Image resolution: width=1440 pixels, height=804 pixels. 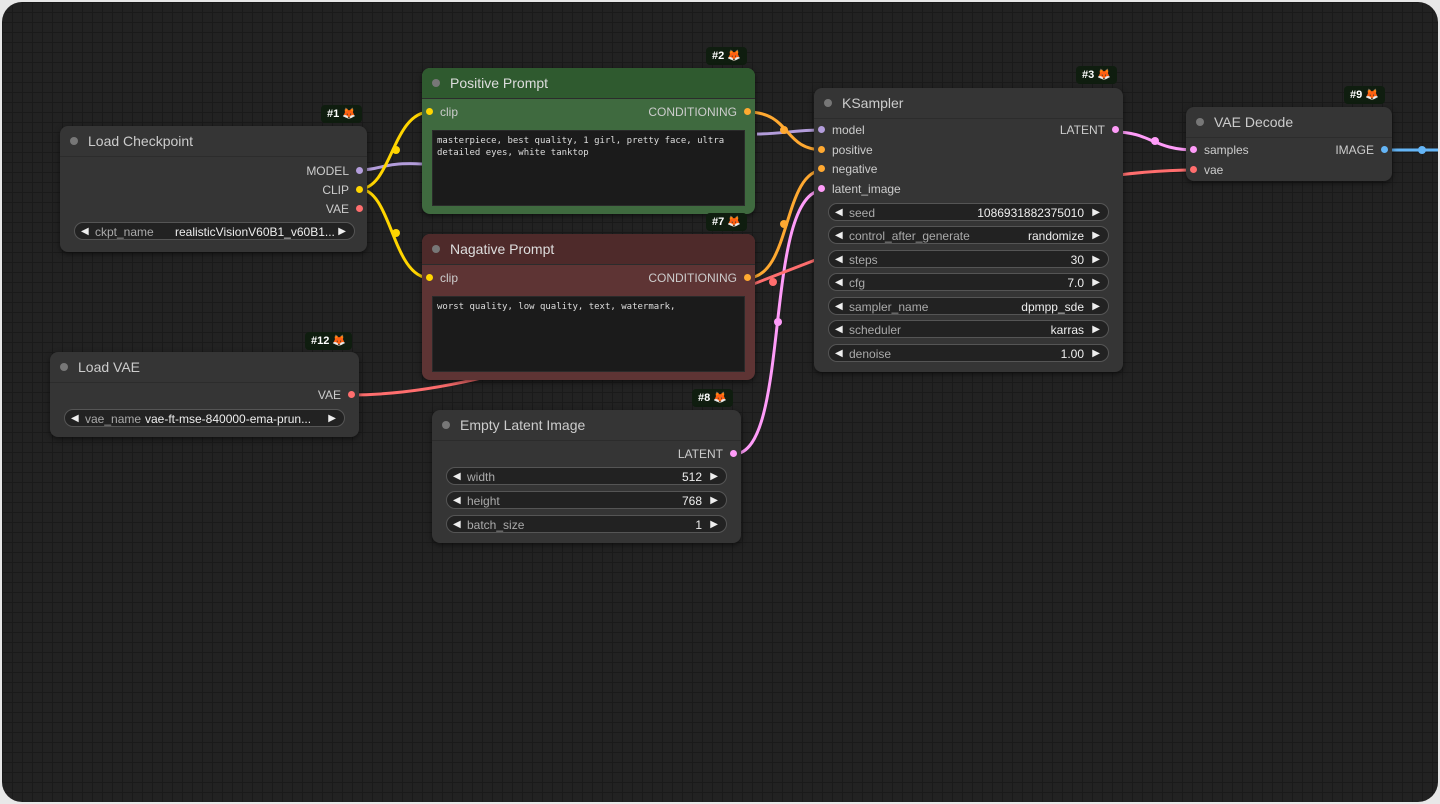 What do you see at coordinates (839, 130) in the screenshot?
I see `input-model: model` at bounding box center [839, 130].